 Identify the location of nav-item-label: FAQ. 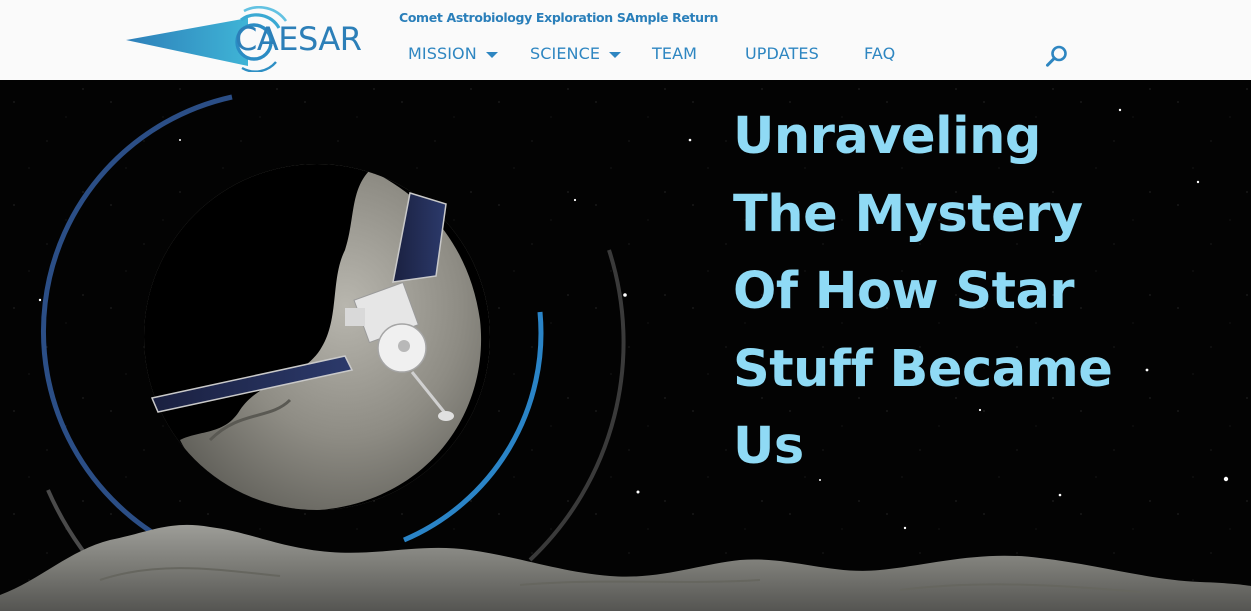
(880, 53).